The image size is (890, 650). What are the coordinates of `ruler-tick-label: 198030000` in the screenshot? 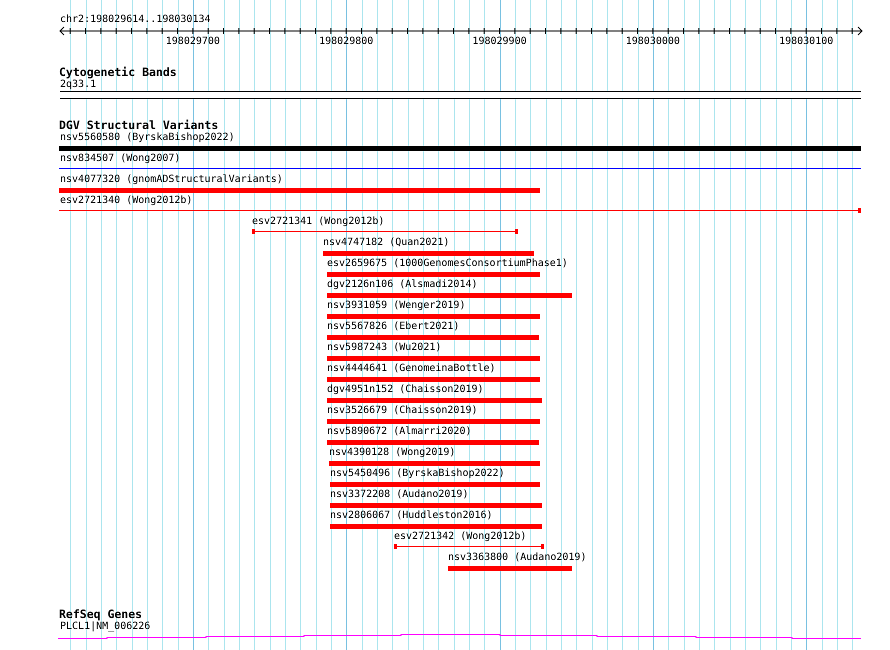 It's located at (653, 42).